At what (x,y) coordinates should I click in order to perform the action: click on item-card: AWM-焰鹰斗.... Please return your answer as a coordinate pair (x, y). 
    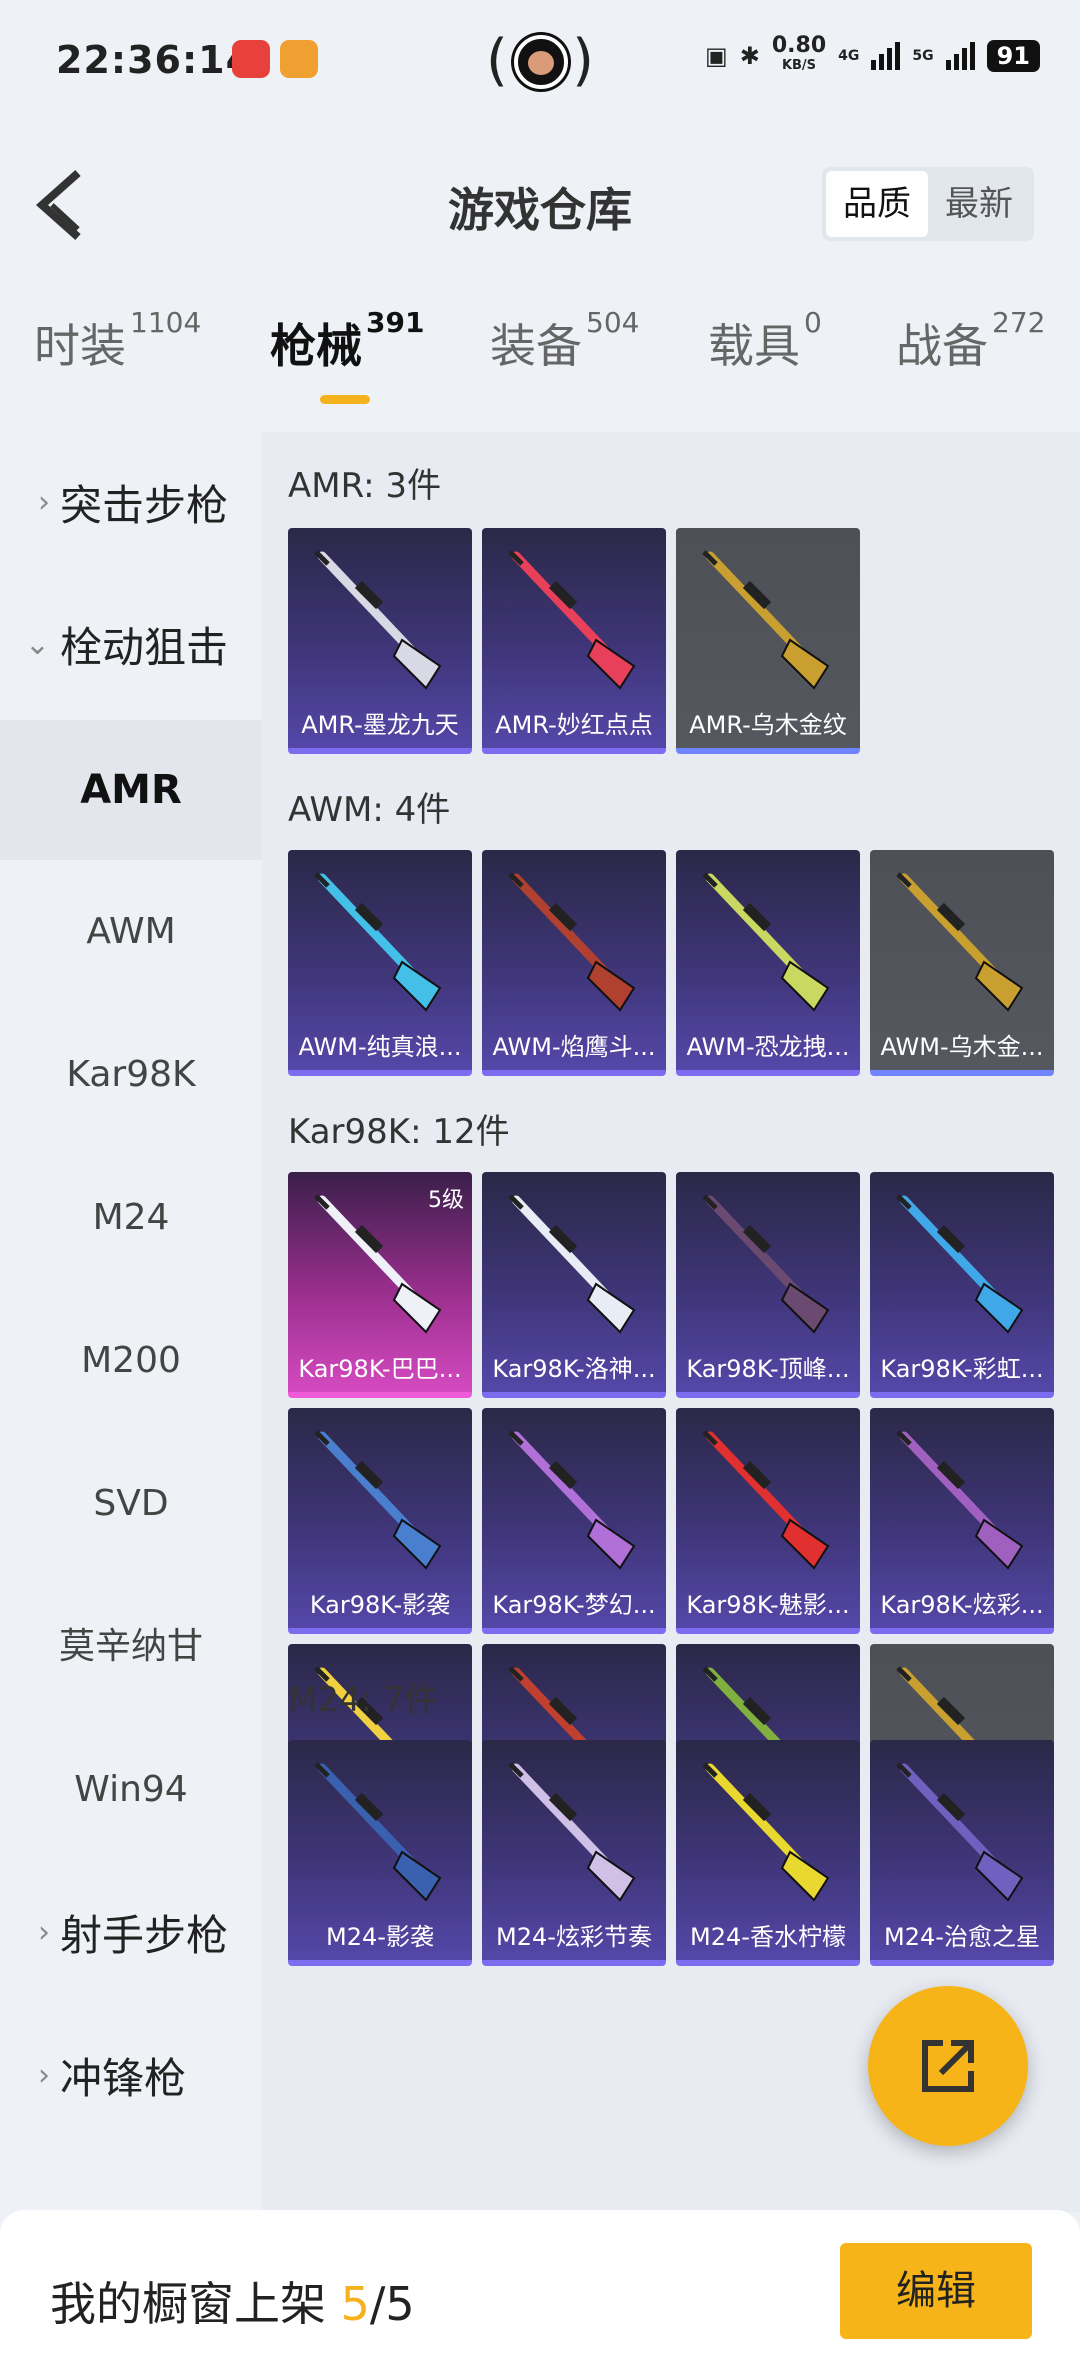
    Looking at the image, I should click on (574, 963).